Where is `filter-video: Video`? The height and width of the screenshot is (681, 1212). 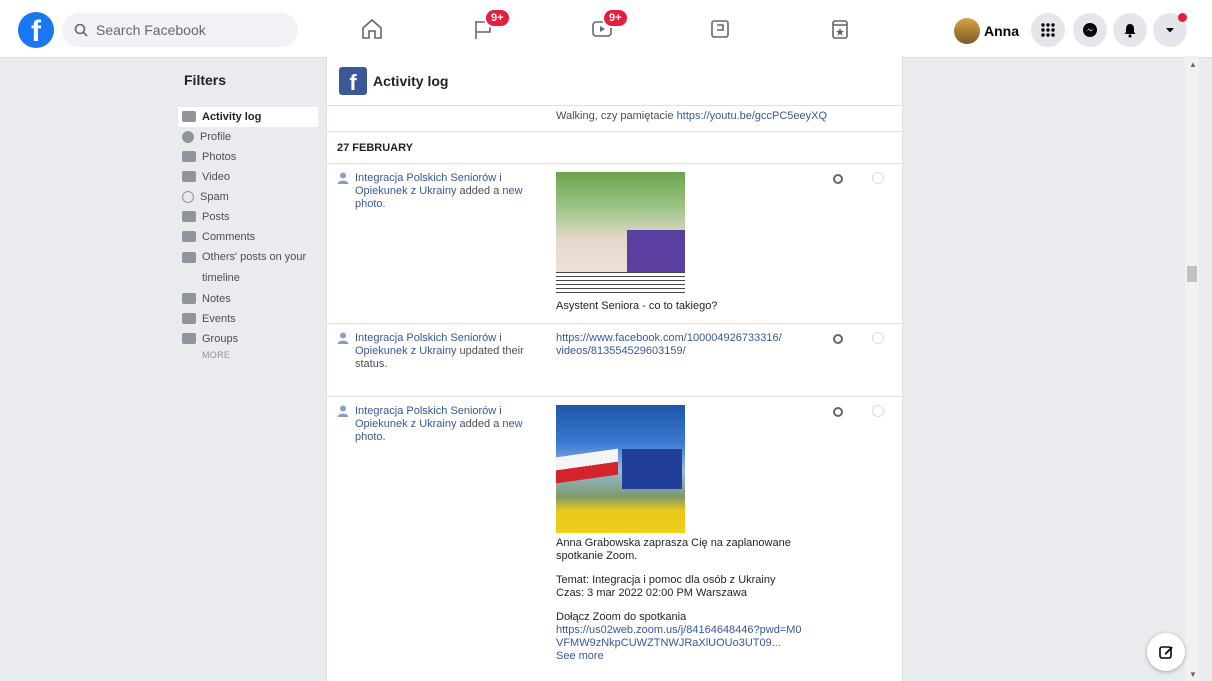 filter-video: Video is located at coordinates (248, 177).